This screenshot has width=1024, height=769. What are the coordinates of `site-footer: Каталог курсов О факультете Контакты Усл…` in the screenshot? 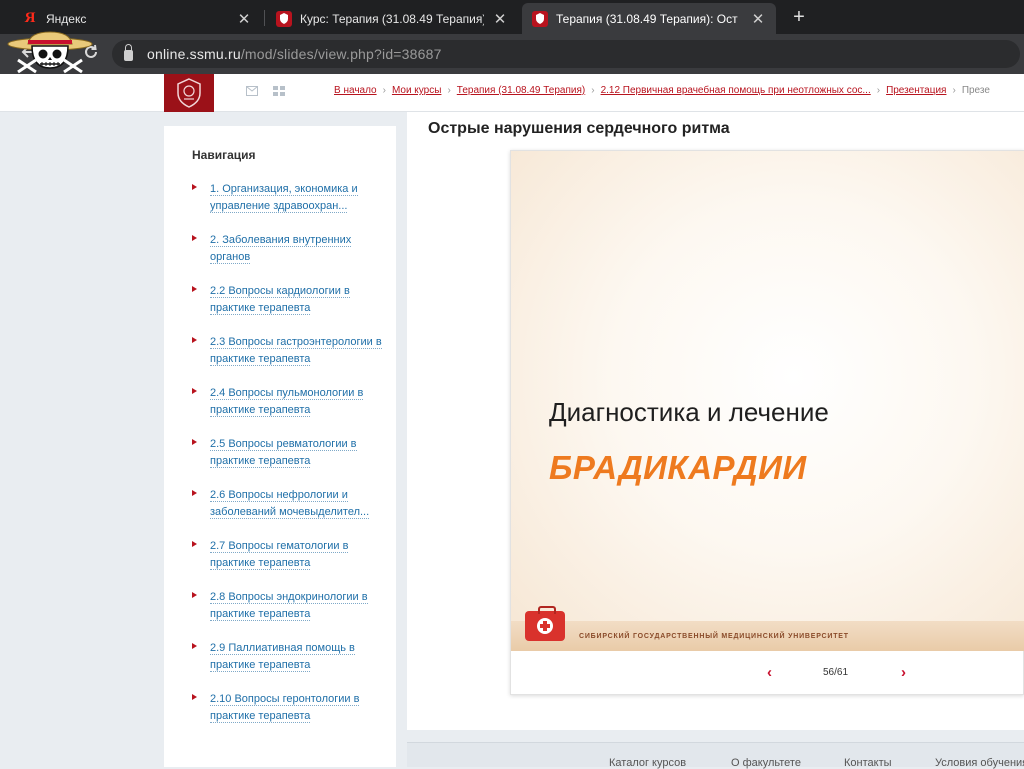 It's located at (715, 755).